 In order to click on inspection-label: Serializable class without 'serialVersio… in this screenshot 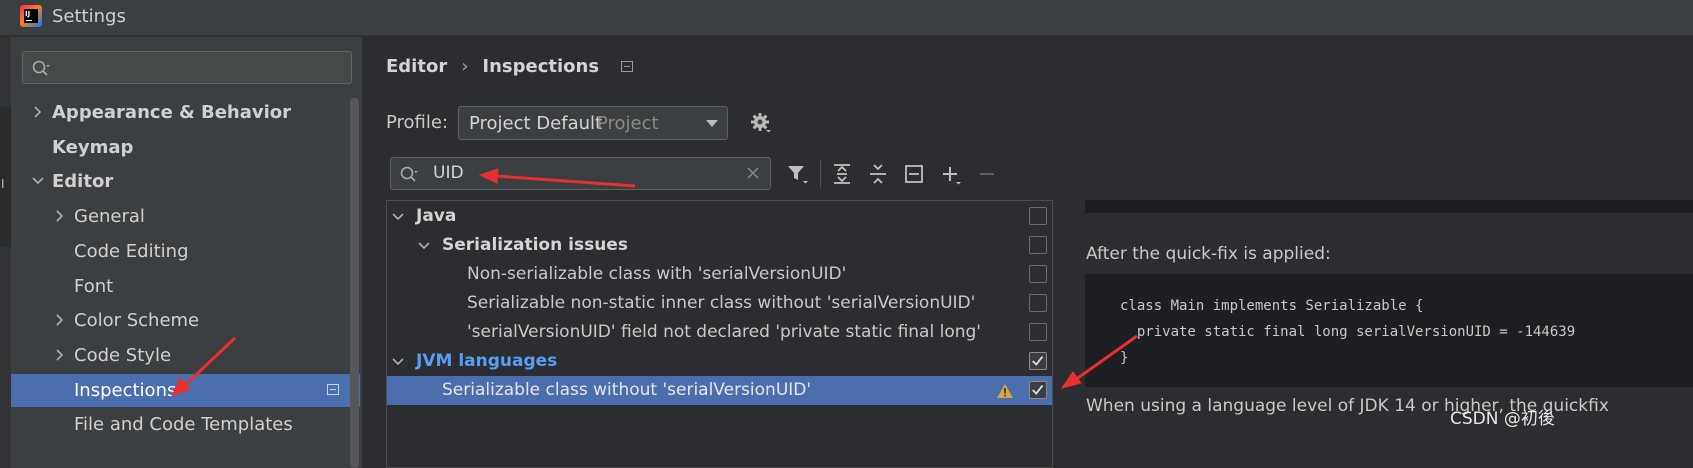, I will do `click(627, 390)`.